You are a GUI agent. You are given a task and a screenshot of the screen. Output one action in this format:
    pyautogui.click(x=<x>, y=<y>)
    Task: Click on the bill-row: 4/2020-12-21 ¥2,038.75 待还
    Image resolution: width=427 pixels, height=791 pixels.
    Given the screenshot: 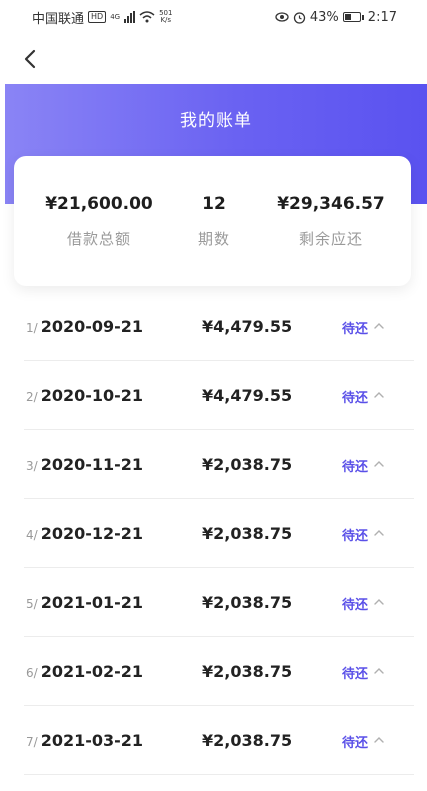 What is the action you would take?
    pyautogui.click(x=219, y=533)
    